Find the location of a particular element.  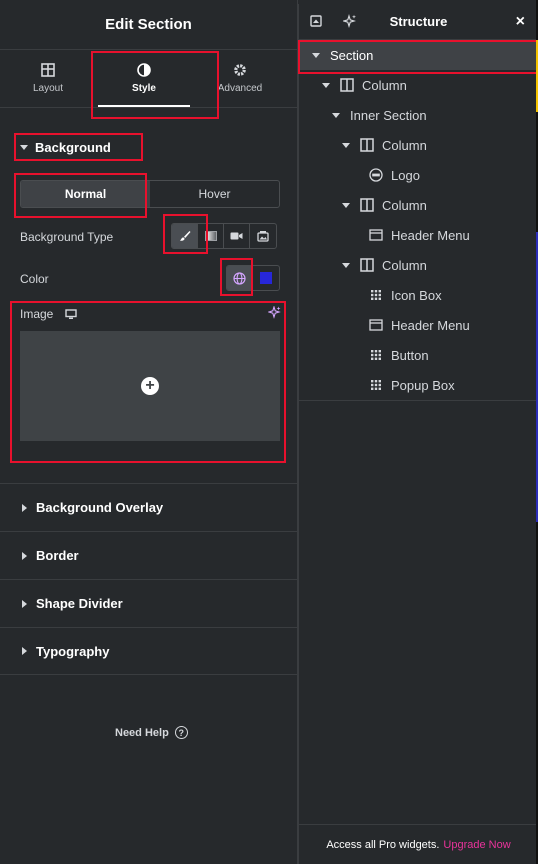

tree-divider is located at coordinates (418, 400).